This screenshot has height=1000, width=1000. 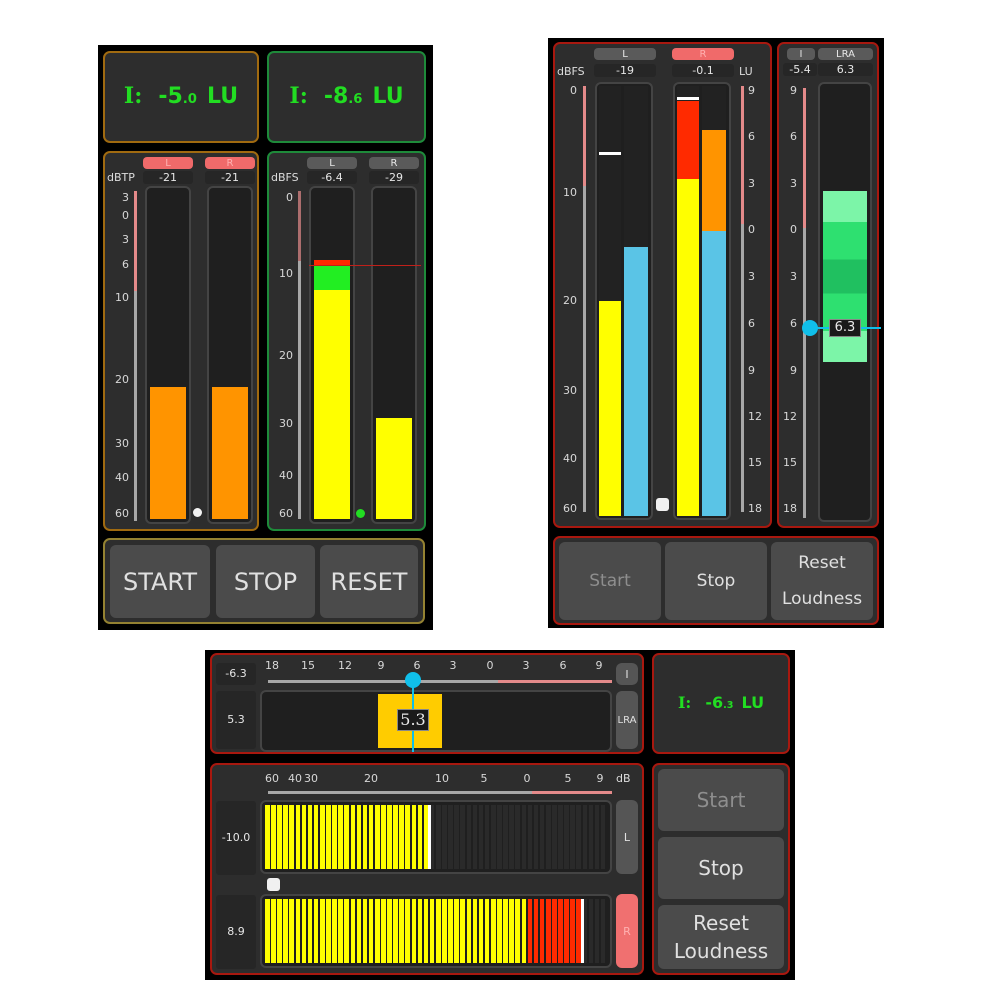 What do you see at coordinates (801, 54) in the screenshot?
I see `integrated-label: I` at bounding box center [801, 54].